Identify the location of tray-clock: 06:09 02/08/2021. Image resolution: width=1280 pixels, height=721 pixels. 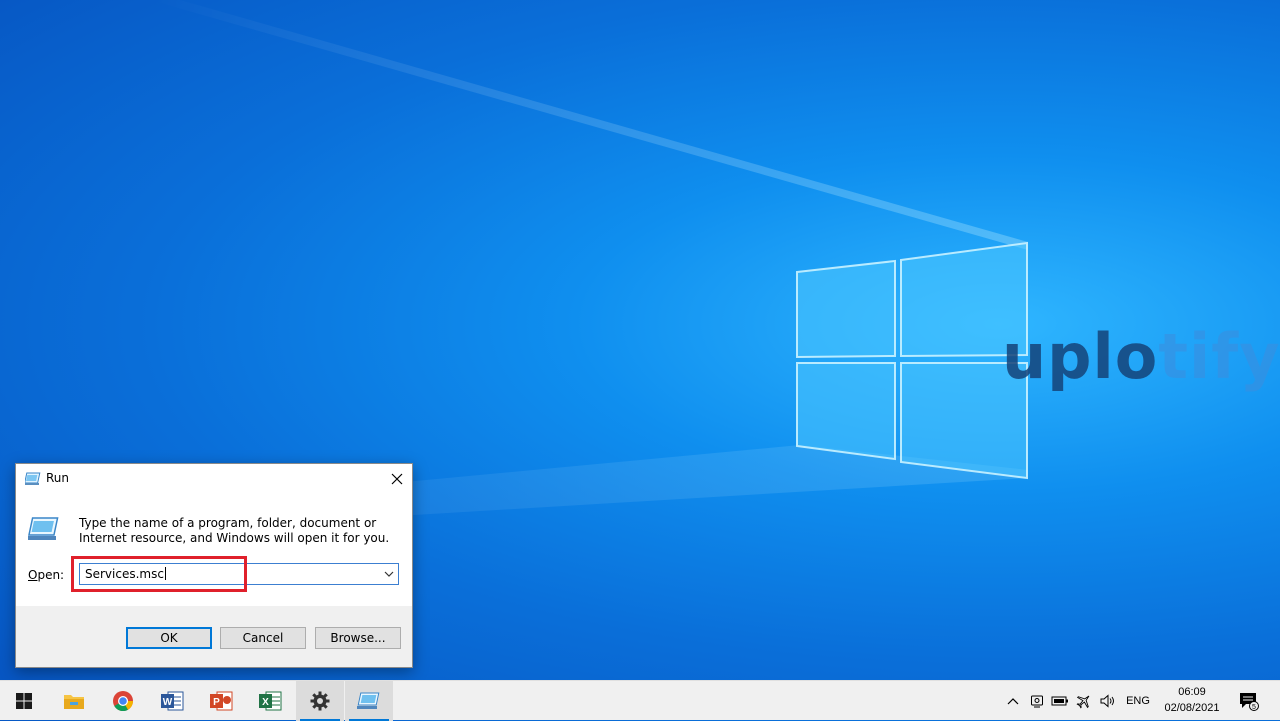
(1192, 700).